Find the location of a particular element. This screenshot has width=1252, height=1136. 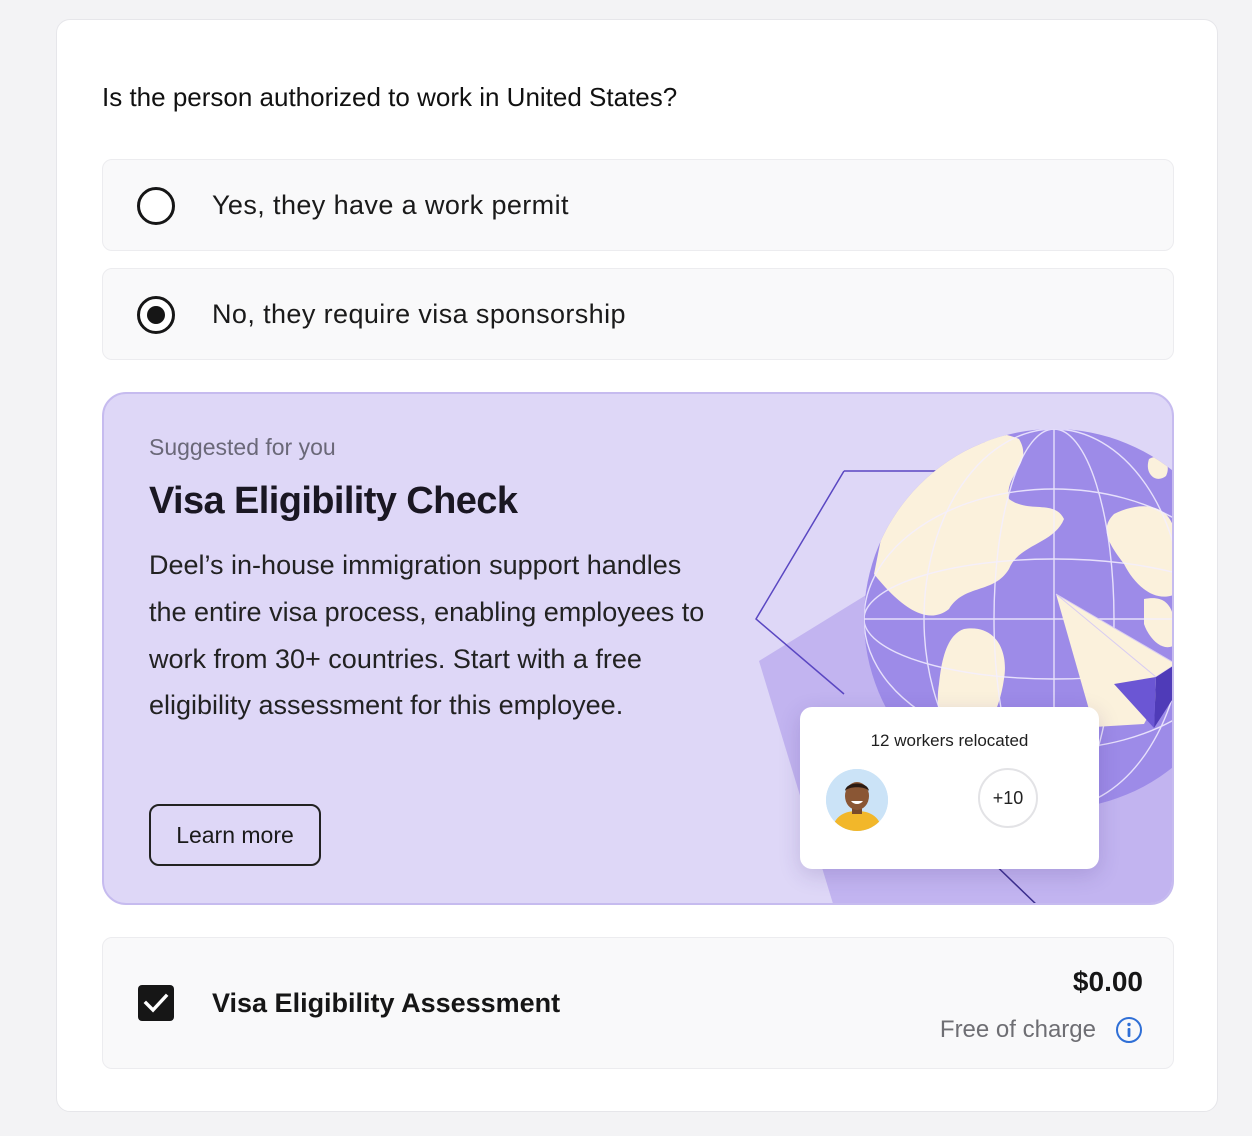

avatar is located at coordinates (857, 800).